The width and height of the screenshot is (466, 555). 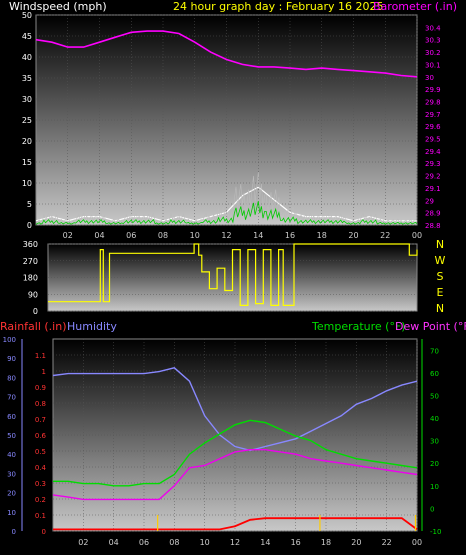 I want to click on left-axis-tick-label: 35, so click(x=27, y=78).